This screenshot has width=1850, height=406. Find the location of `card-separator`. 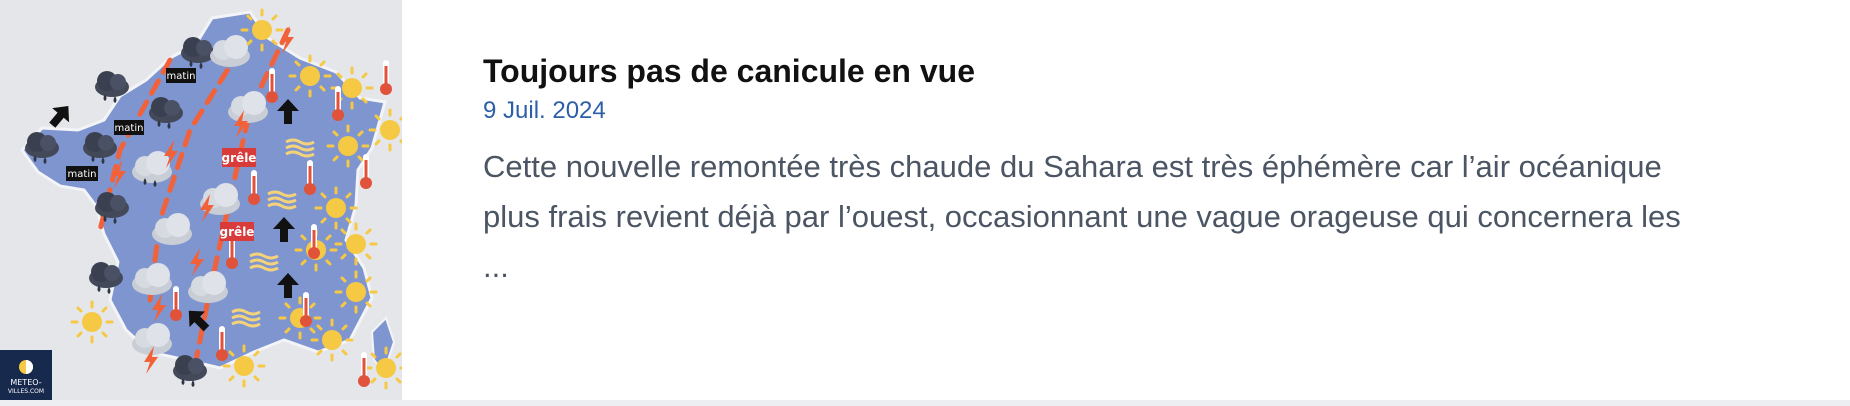

card-separator is located at coordinates (925, 403).